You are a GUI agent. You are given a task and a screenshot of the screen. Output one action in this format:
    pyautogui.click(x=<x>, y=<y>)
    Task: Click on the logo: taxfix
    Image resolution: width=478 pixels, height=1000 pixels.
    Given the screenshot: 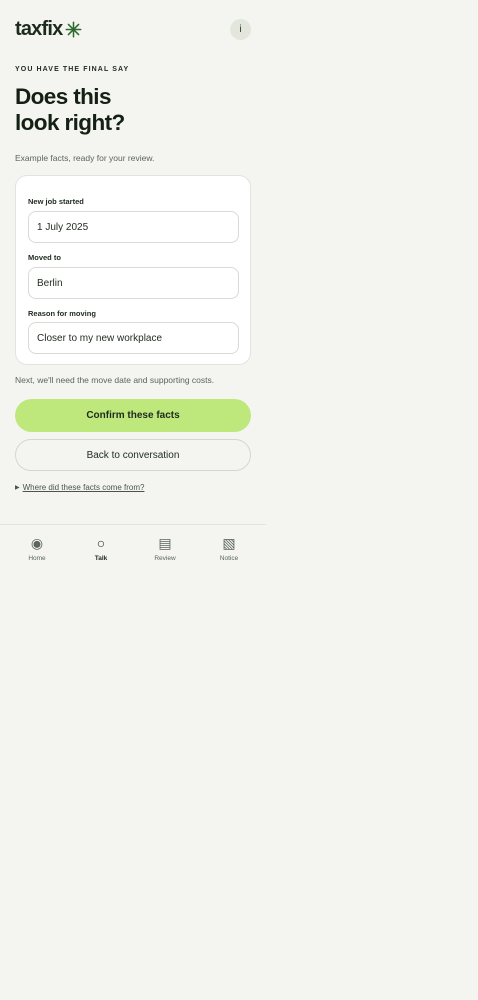 What is the action you would take?
    pyautogui.click(x=48, y=29)
    